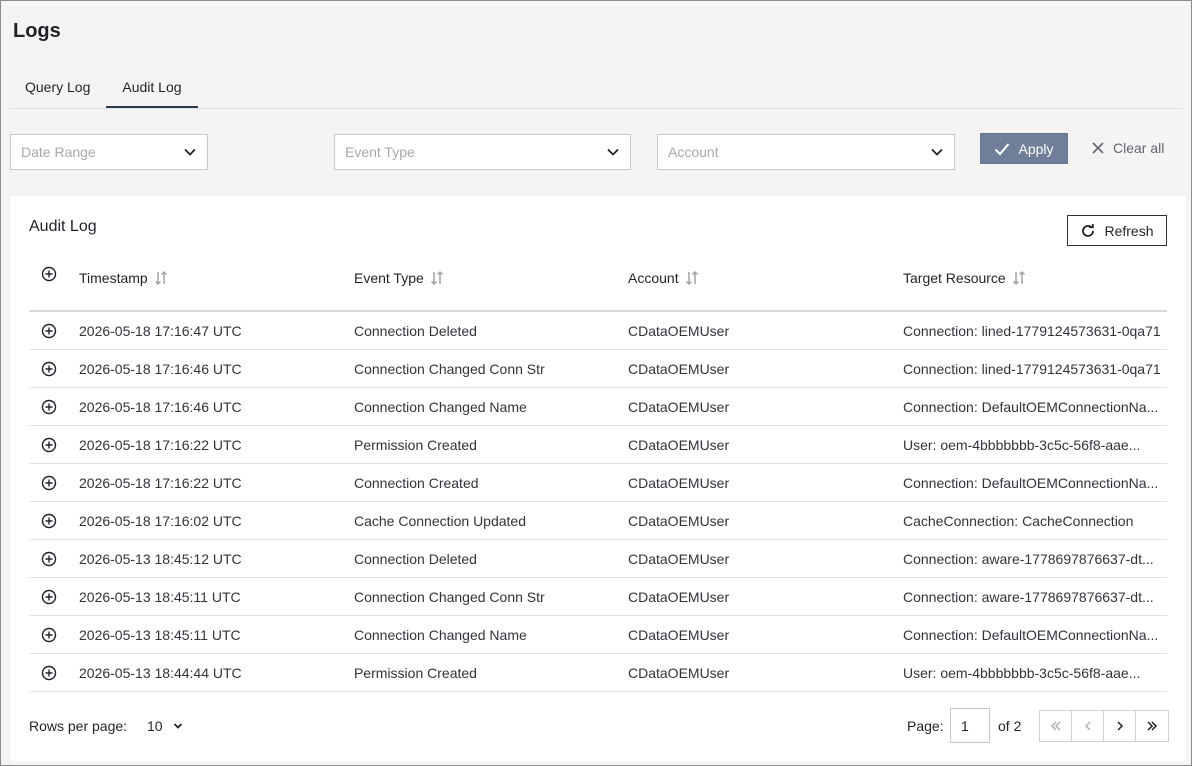 This screenshot has width=1192, height=766. What do you see at coordinates (58, 152) in the screenshot?
I see `date-range-placeholder: Date Range` at bounding box center [58, 152].